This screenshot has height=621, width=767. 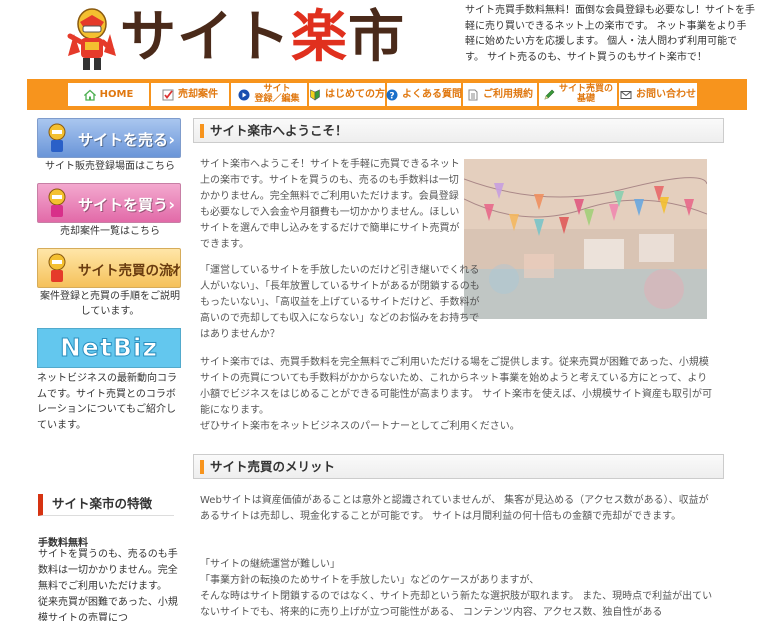 I want to click on nav-label-line: 基礎, so click(x=586, y=98).